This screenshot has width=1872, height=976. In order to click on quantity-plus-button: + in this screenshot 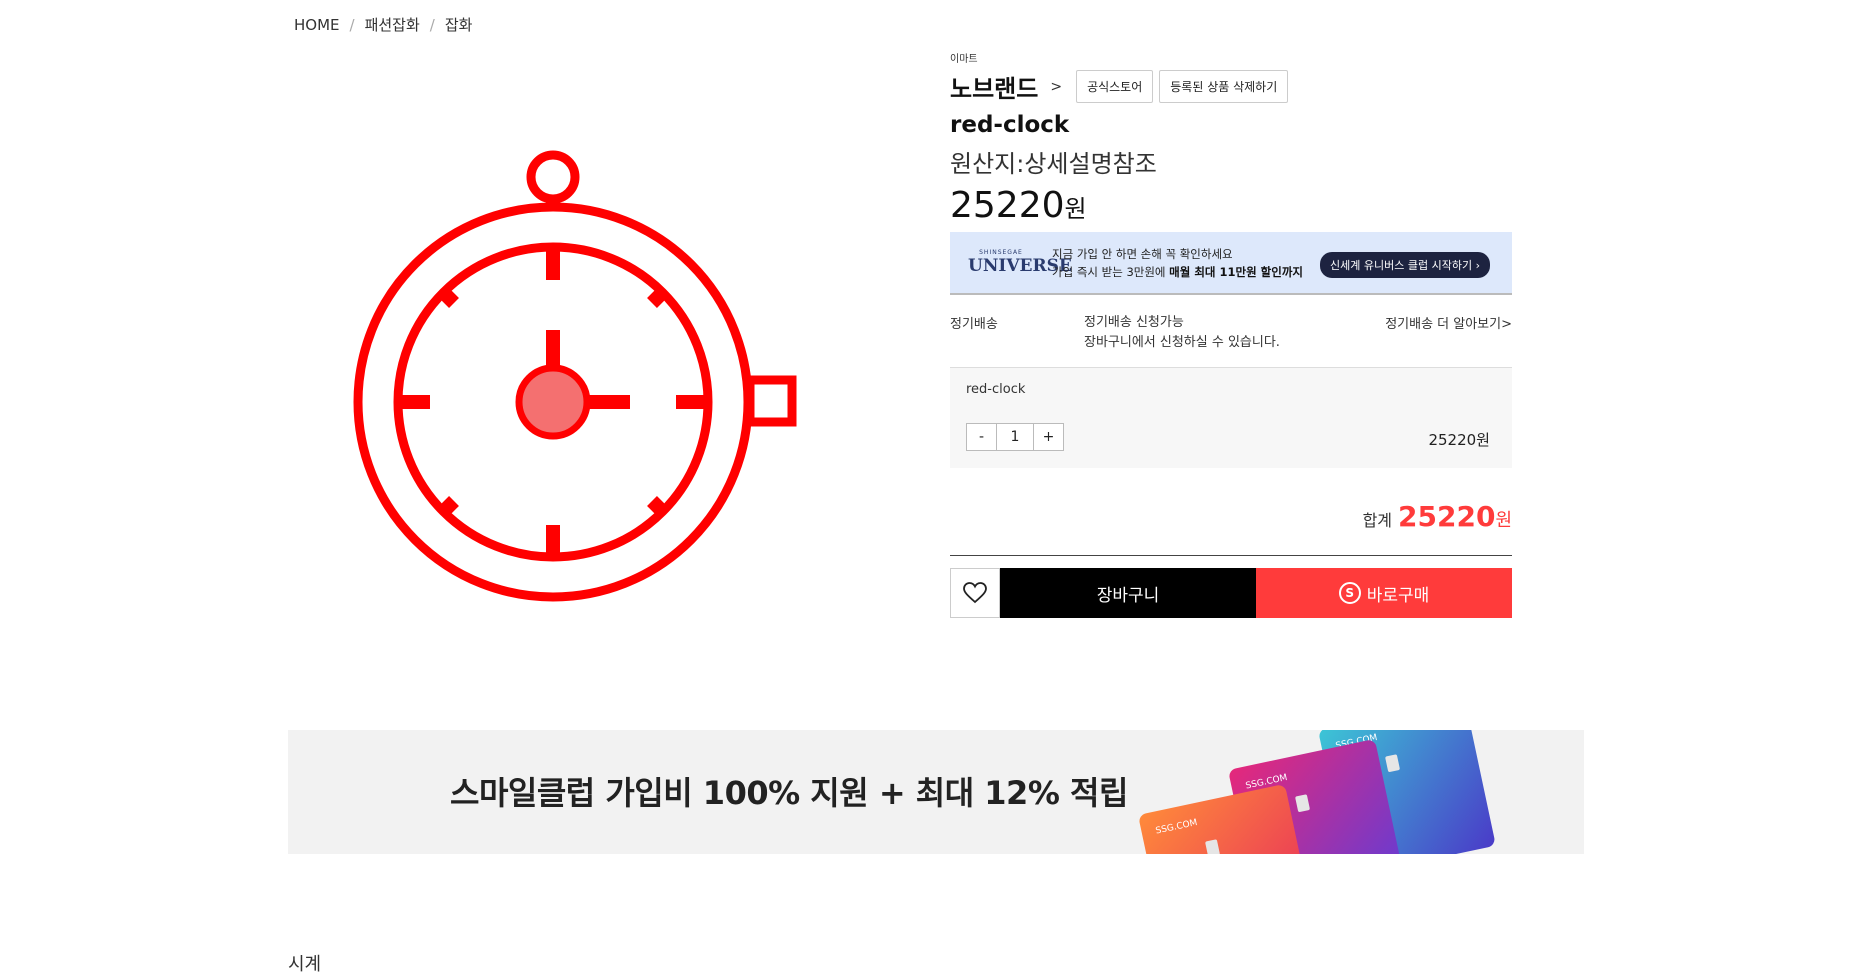, I will do `click(1048, 437)`.